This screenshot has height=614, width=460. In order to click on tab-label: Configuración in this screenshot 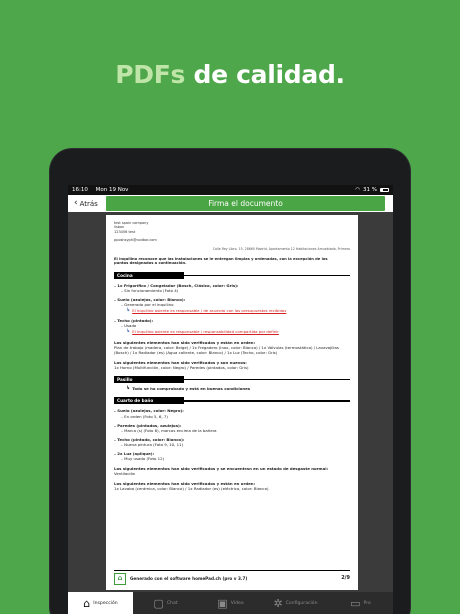, I will do `click(301, 603)`.